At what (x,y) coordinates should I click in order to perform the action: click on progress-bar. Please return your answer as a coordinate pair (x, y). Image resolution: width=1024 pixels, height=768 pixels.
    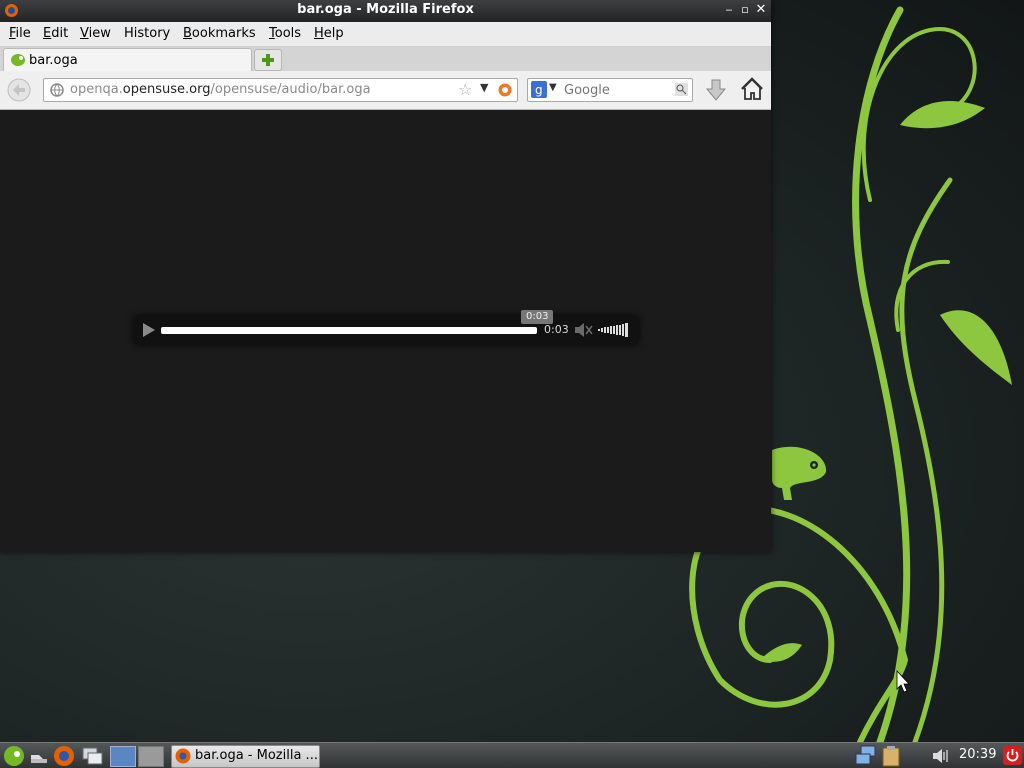
    Looking at the image, I should click on (349, 330).